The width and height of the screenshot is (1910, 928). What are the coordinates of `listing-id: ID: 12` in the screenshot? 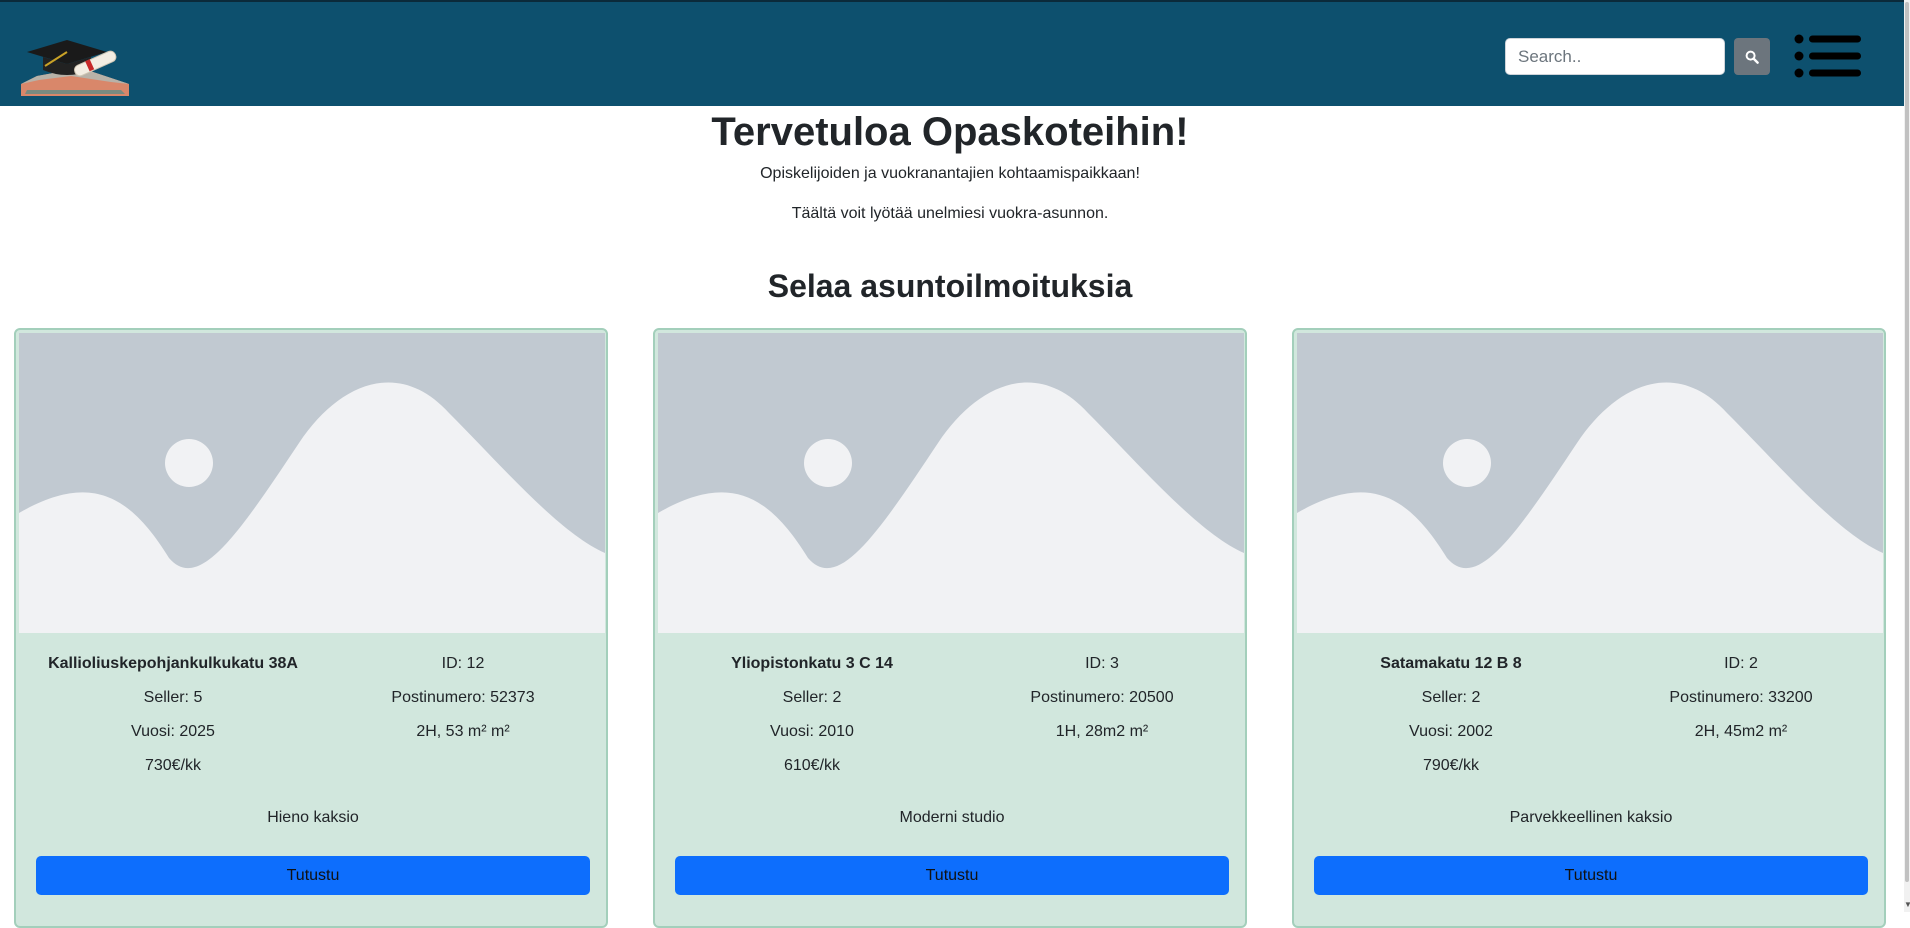 It's located at (463, 663).